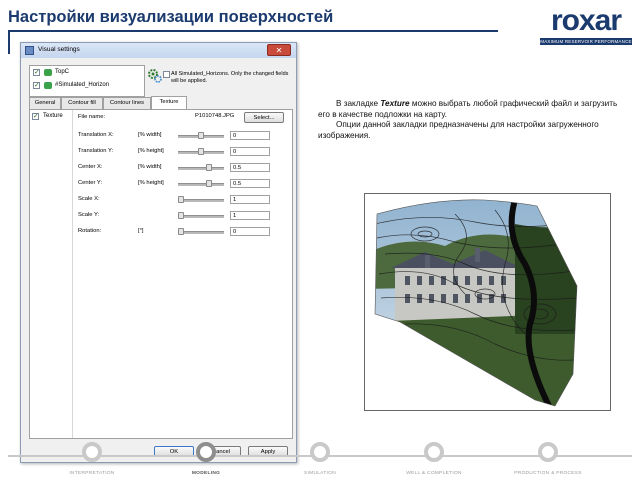  What do you see at coordinates (82, 103) in the screenshot?
I see `tab-contour-fill: Contour fill` at bounding box center [82, 103].